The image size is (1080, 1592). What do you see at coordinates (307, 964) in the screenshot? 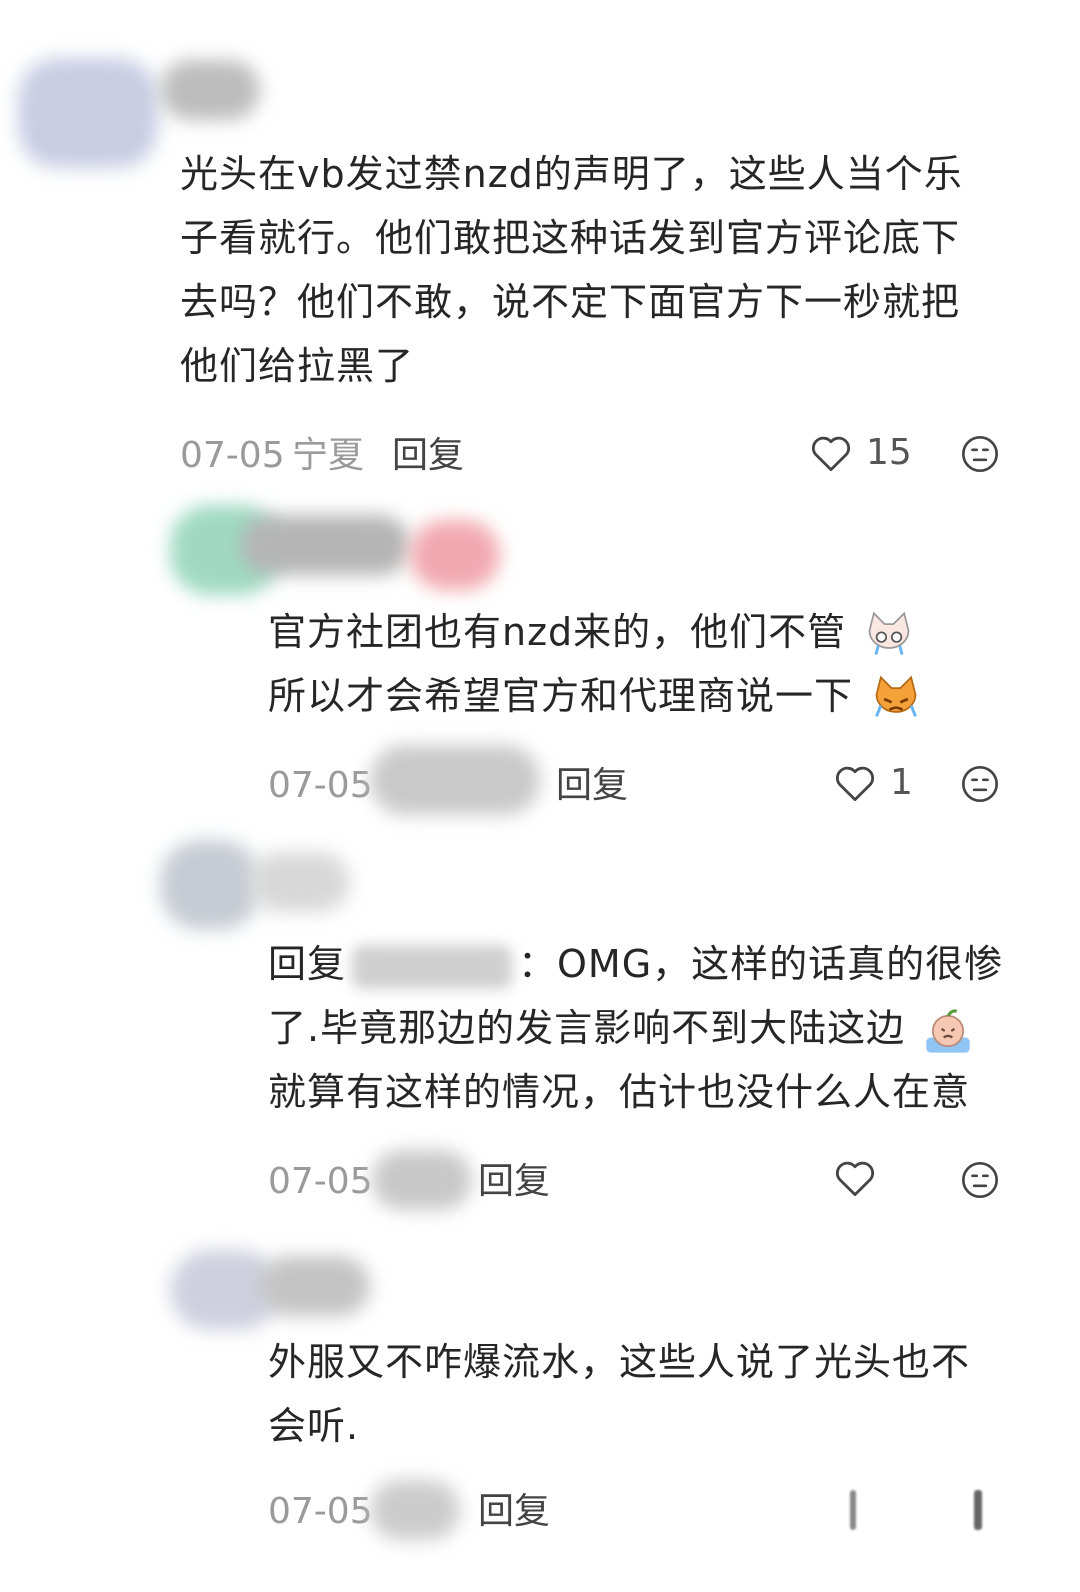
I see `reply-prefix: 回复` at bounding box center [307, 964].